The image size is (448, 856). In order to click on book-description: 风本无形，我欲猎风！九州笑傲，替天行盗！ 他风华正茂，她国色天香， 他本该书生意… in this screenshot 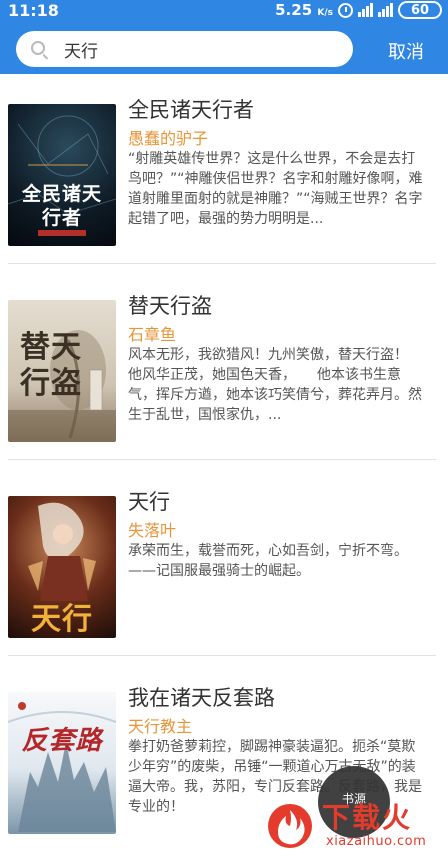, I will do `click(278, 385)`.